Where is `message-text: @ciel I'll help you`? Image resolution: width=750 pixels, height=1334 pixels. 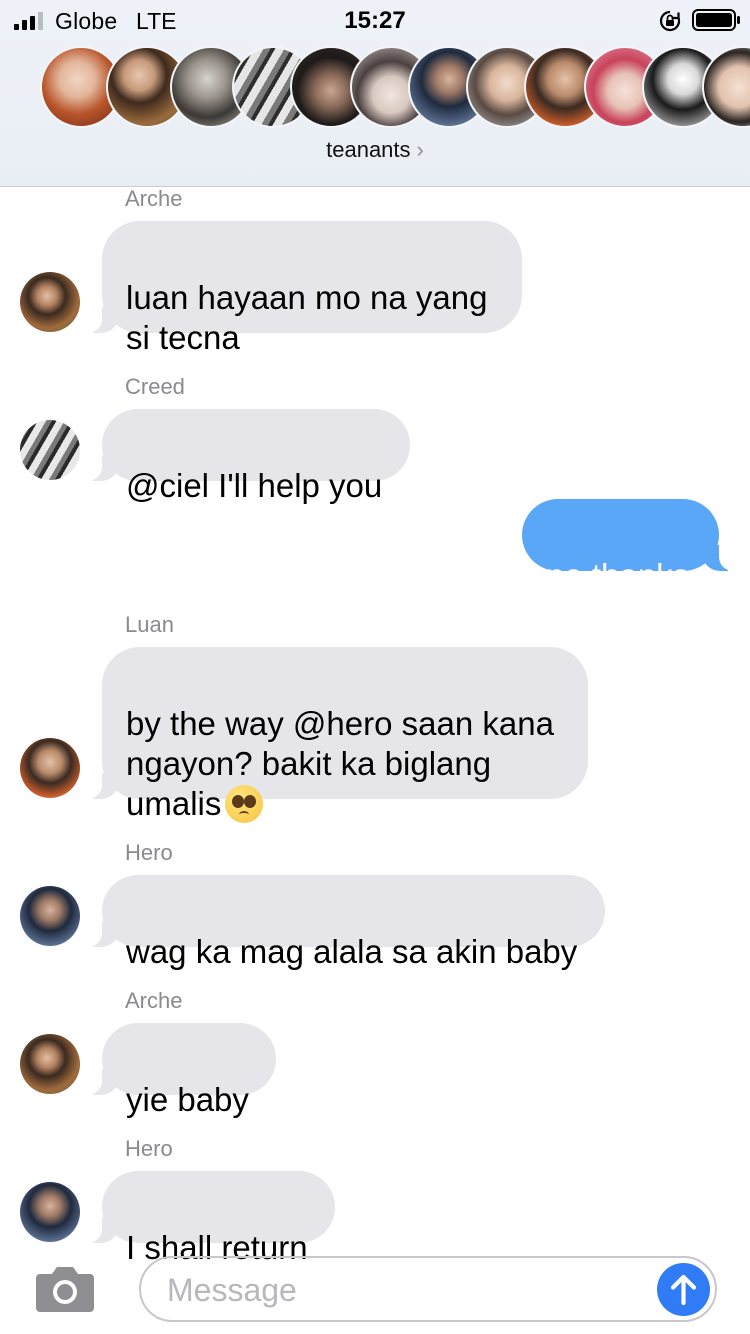 message-text: @ciel I'll help you is located at coordinates (254, 485).